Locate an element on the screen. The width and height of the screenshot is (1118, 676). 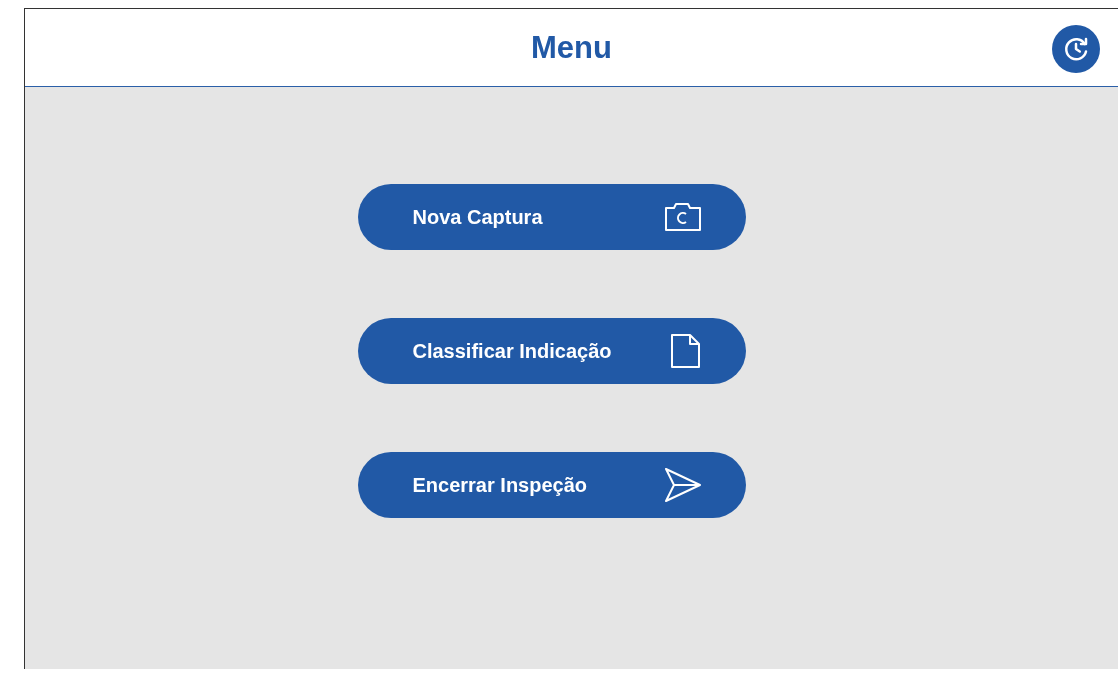
menu-button: Nova Captura is located at coordinates (551, 217).